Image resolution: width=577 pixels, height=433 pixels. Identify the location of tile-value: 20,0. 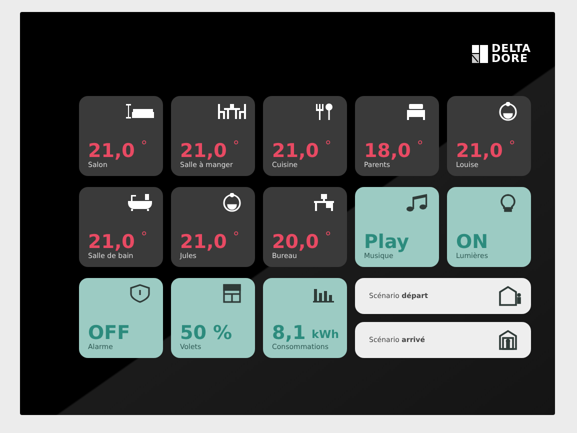
(295, 242).